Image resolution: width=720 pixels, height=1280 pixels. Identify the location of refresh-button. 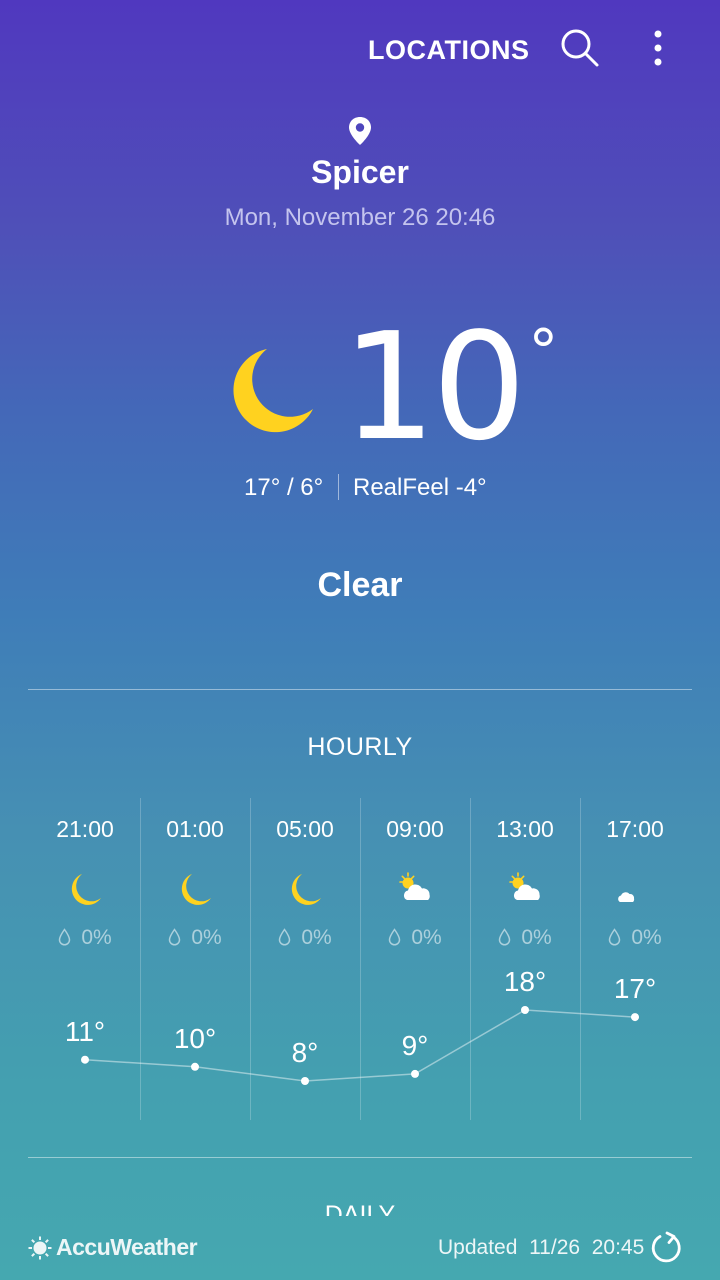
(666, 1248).